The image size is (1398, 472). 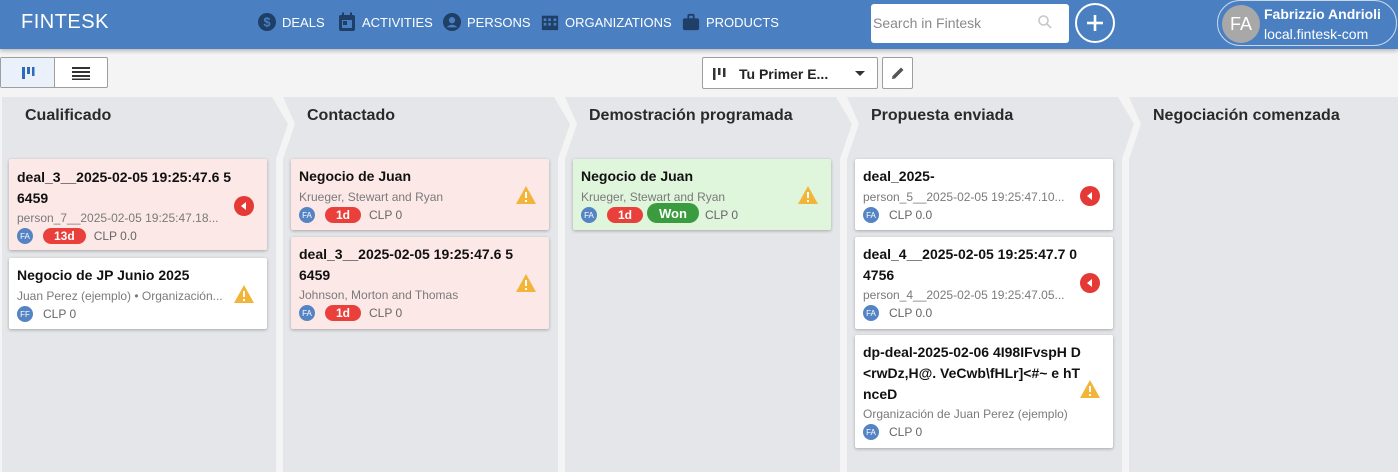 I want to click on nav-persons: PERSONS, so click(x=487, y=22).